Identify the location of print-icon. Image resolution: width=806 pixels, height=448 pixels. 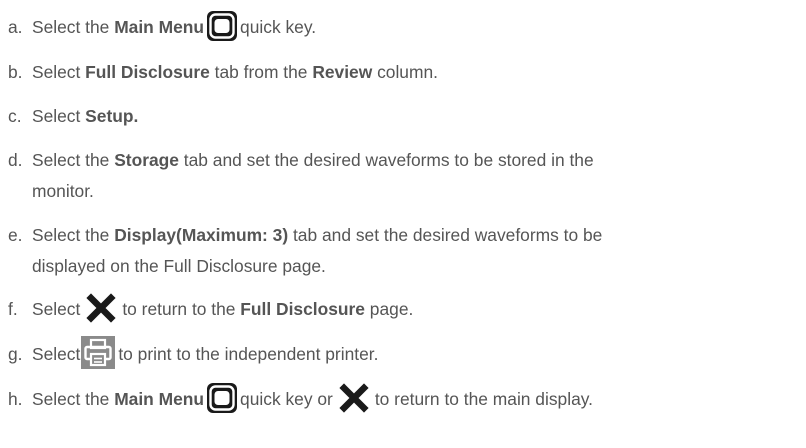
(98, 353).